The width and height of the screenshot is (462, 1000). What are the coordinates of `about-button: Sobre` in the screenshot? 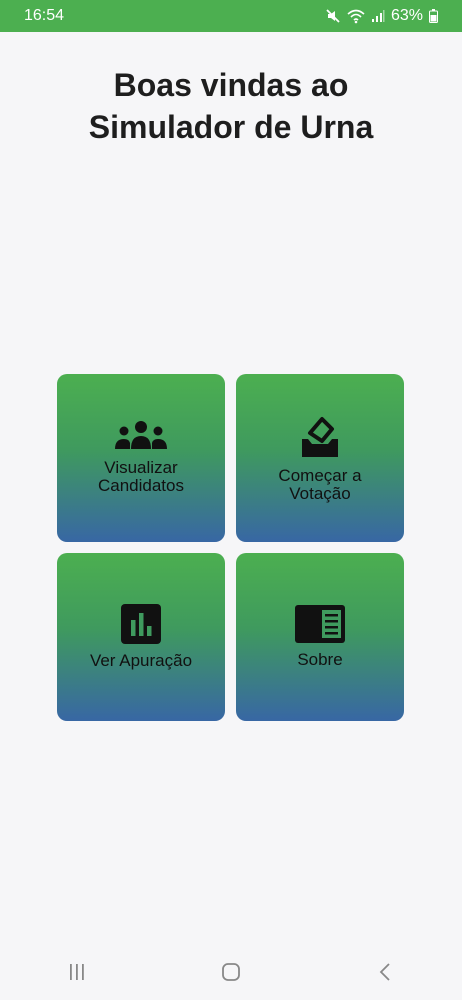 It's located at (320, 637).